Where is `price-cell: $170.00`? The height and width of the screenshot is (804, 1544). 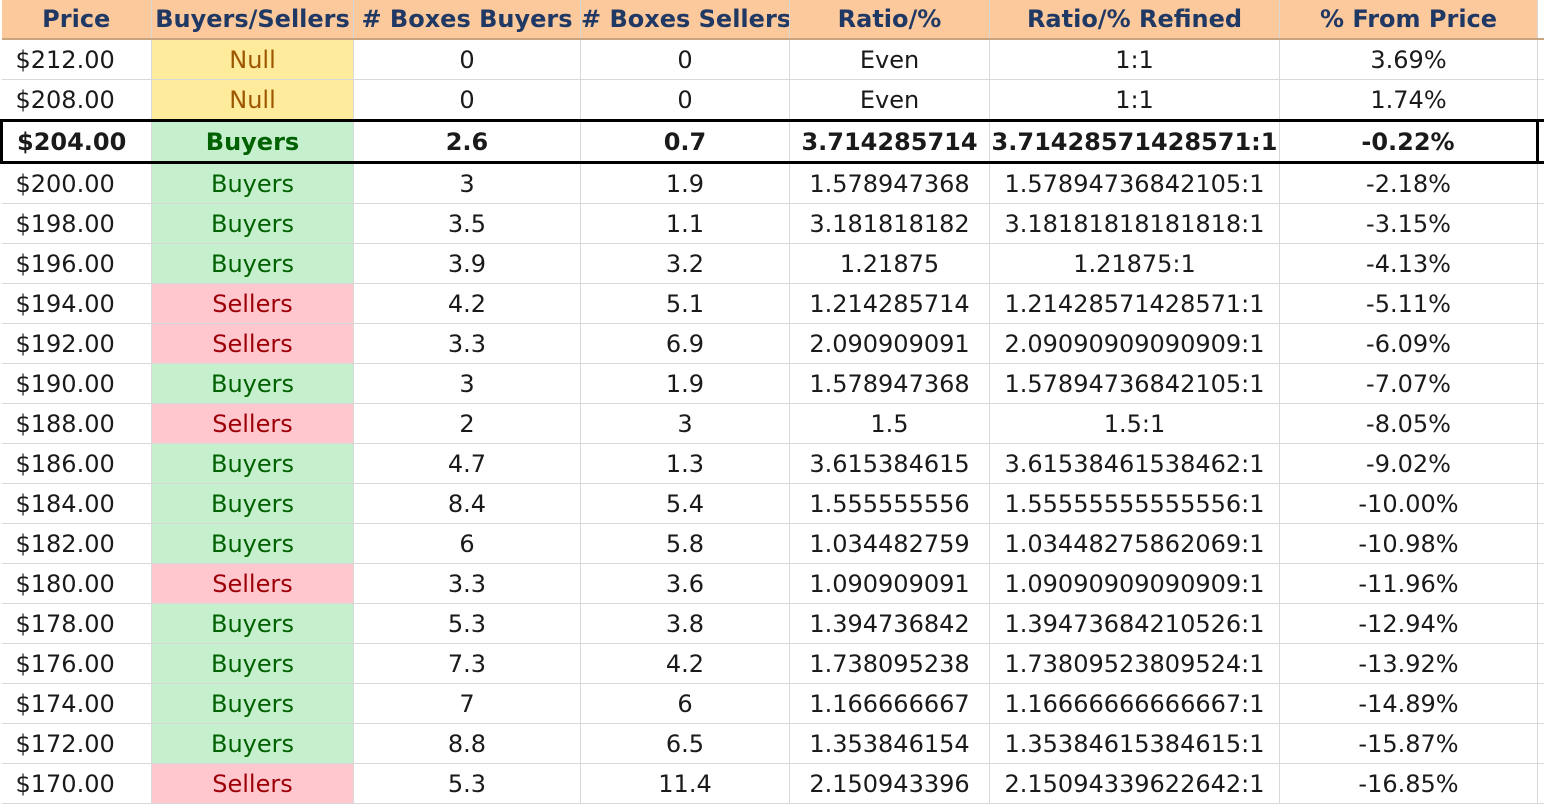
price-cell: $170.00 is located at coordinates (77, 784).